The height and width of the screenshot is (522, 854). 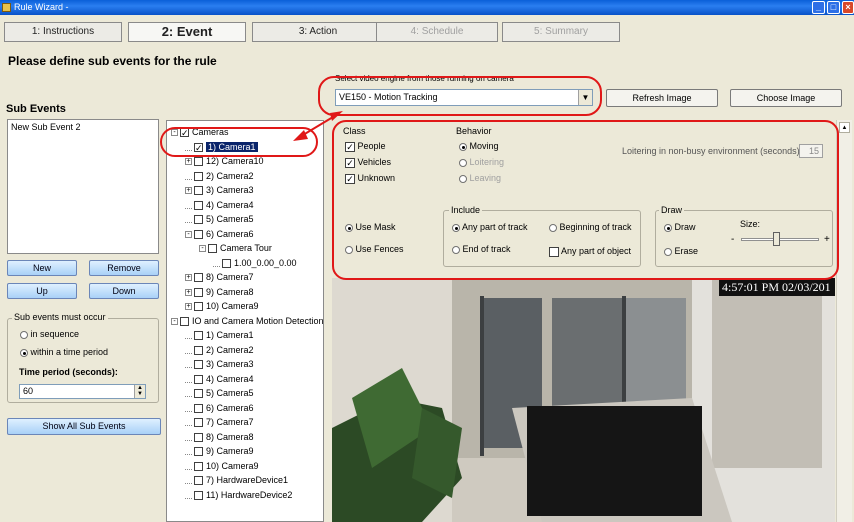 I want to click on tree-item: - IO and Camera Motion Detection, so click(x=247, y=321).